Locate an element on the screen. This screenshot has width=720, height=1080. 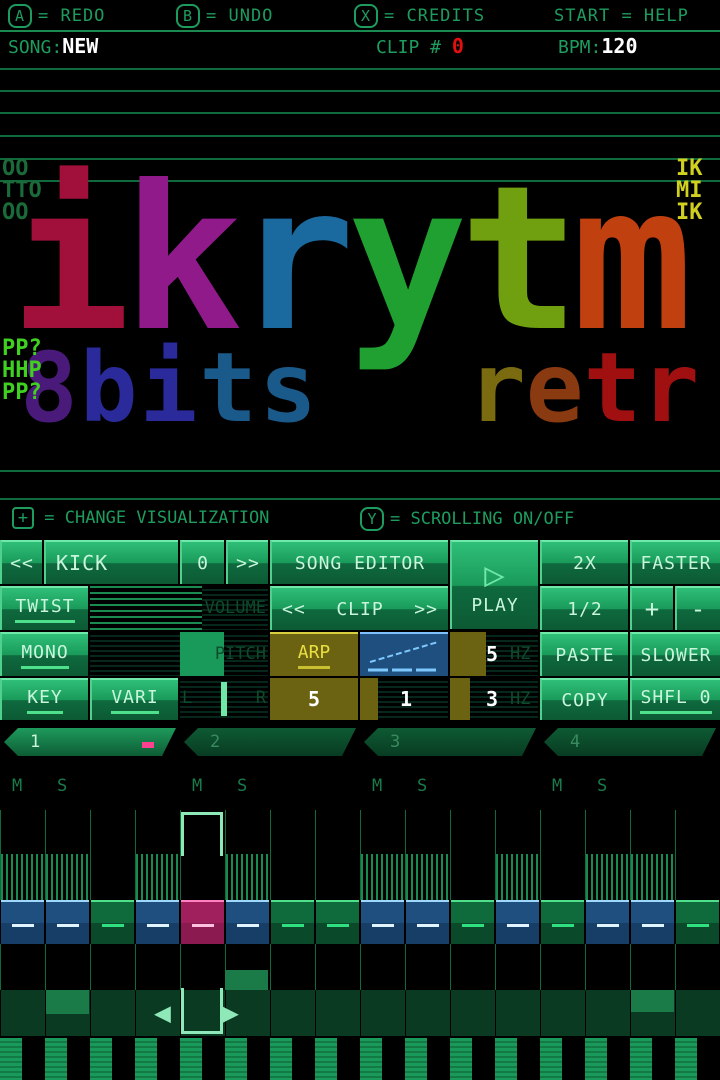
track-tab-1: 1 is located at coordinates (90, 742).